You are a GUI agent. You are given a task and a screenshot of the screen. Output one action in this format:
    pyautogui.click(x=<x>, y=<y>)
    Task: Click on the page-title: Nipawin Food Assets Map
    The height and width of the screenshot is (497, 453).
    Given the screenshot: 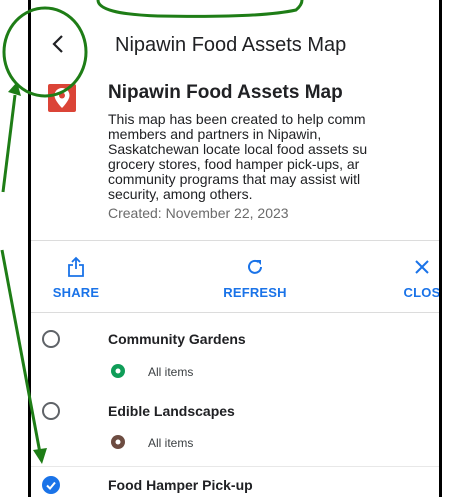 What is the action you would take?
    pyautogui.click(x=231, y=45)
    